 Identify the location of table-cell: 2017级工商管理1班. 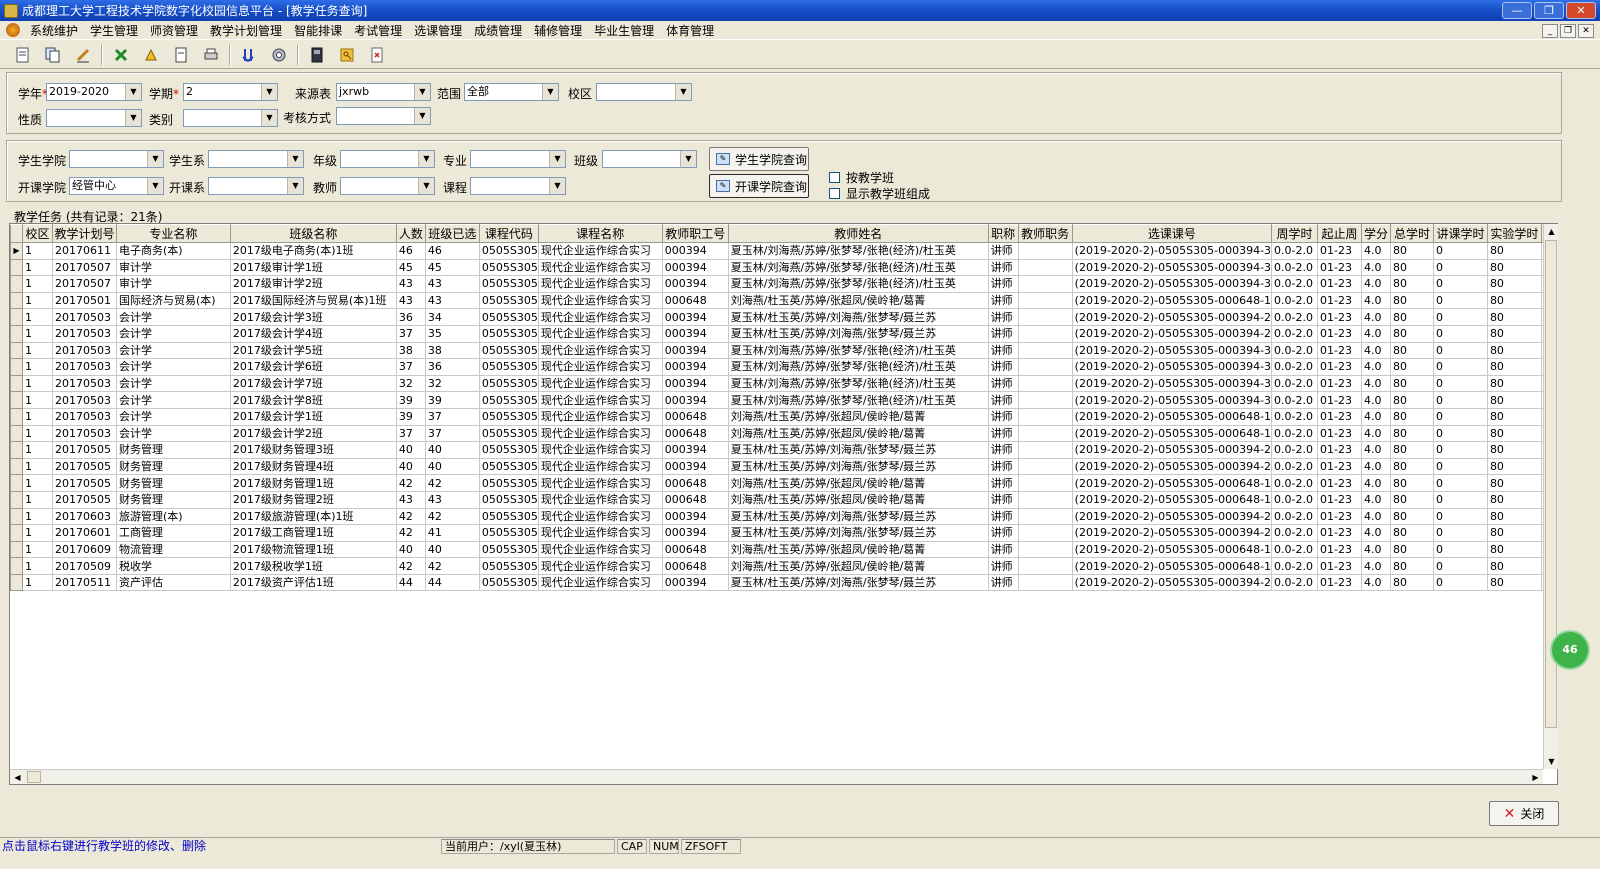
(313, 533).